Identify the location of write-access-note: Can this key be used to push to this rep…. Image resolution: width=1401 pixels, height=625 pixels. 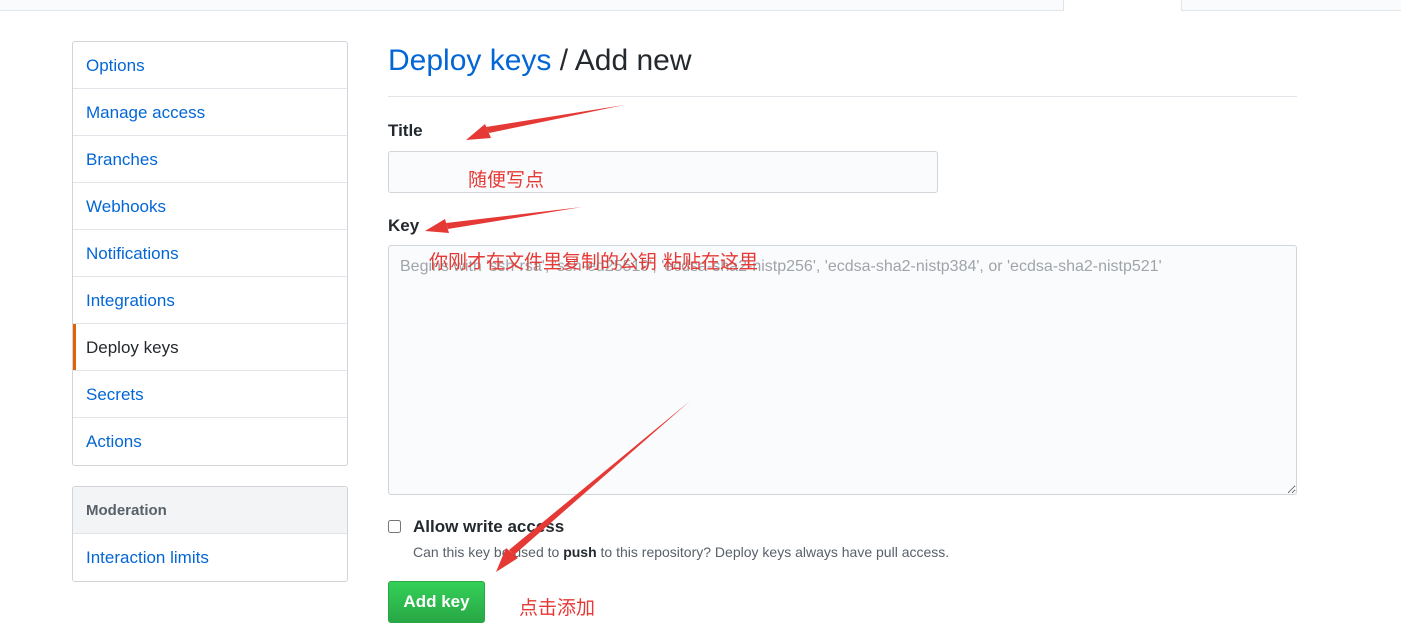
(681, 552).